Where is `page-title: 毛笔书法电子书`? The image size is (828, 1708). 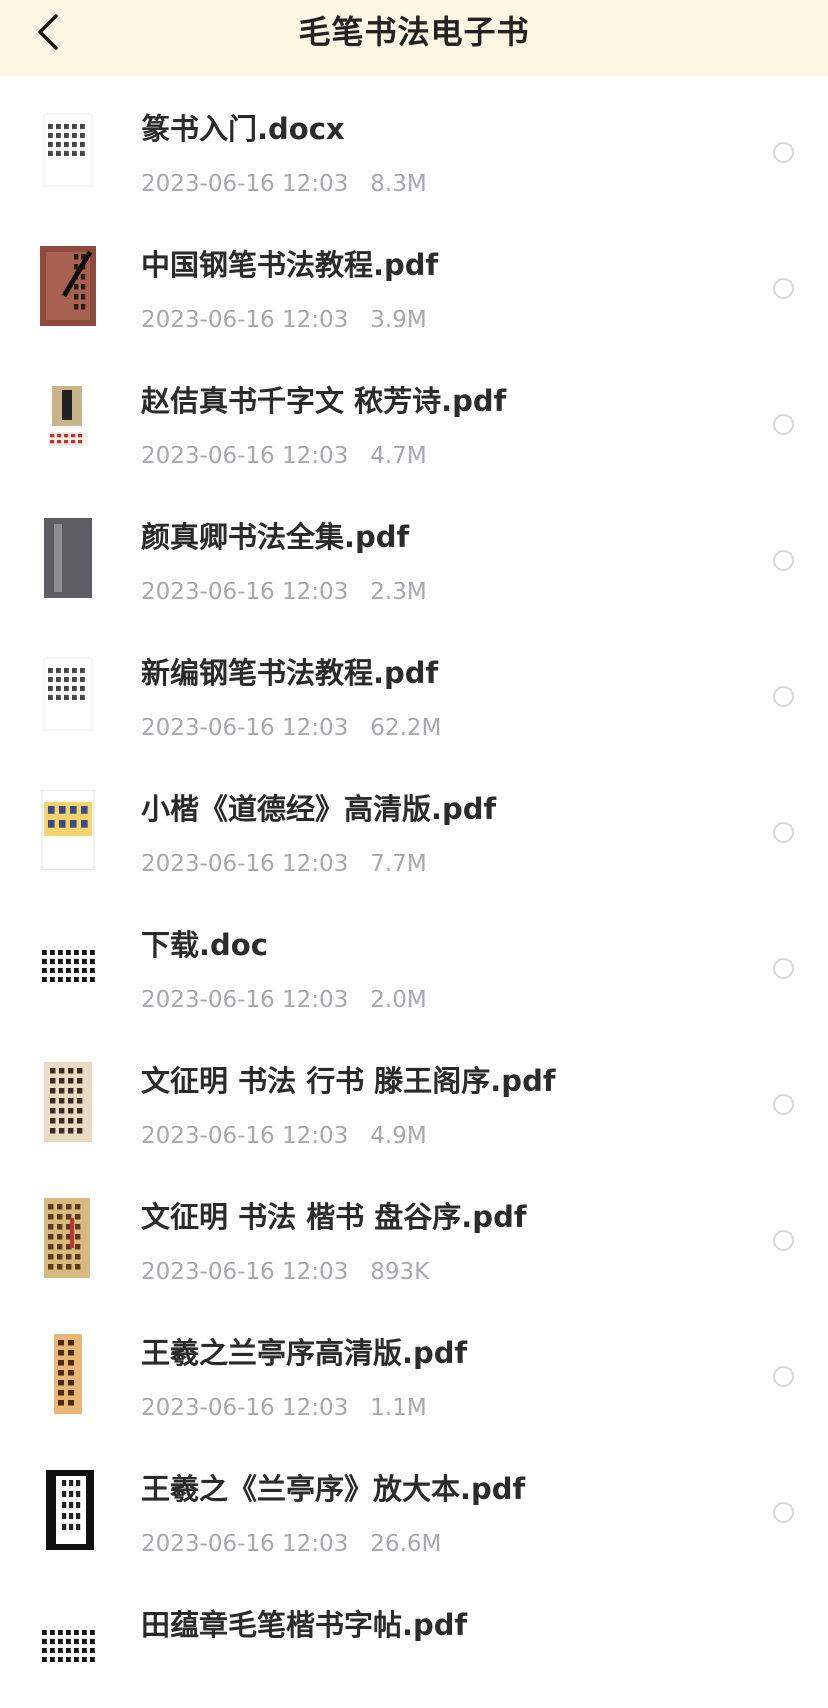
page-title: 毛笔书法电子书 is located at coordinates (414, 32).